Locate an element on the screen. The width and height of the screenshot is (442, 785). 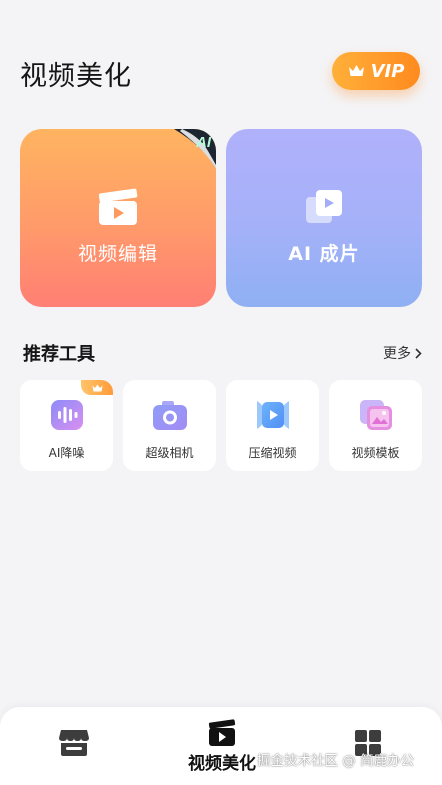
tab-label: 视频美化 is located at coordinates (222, 764).